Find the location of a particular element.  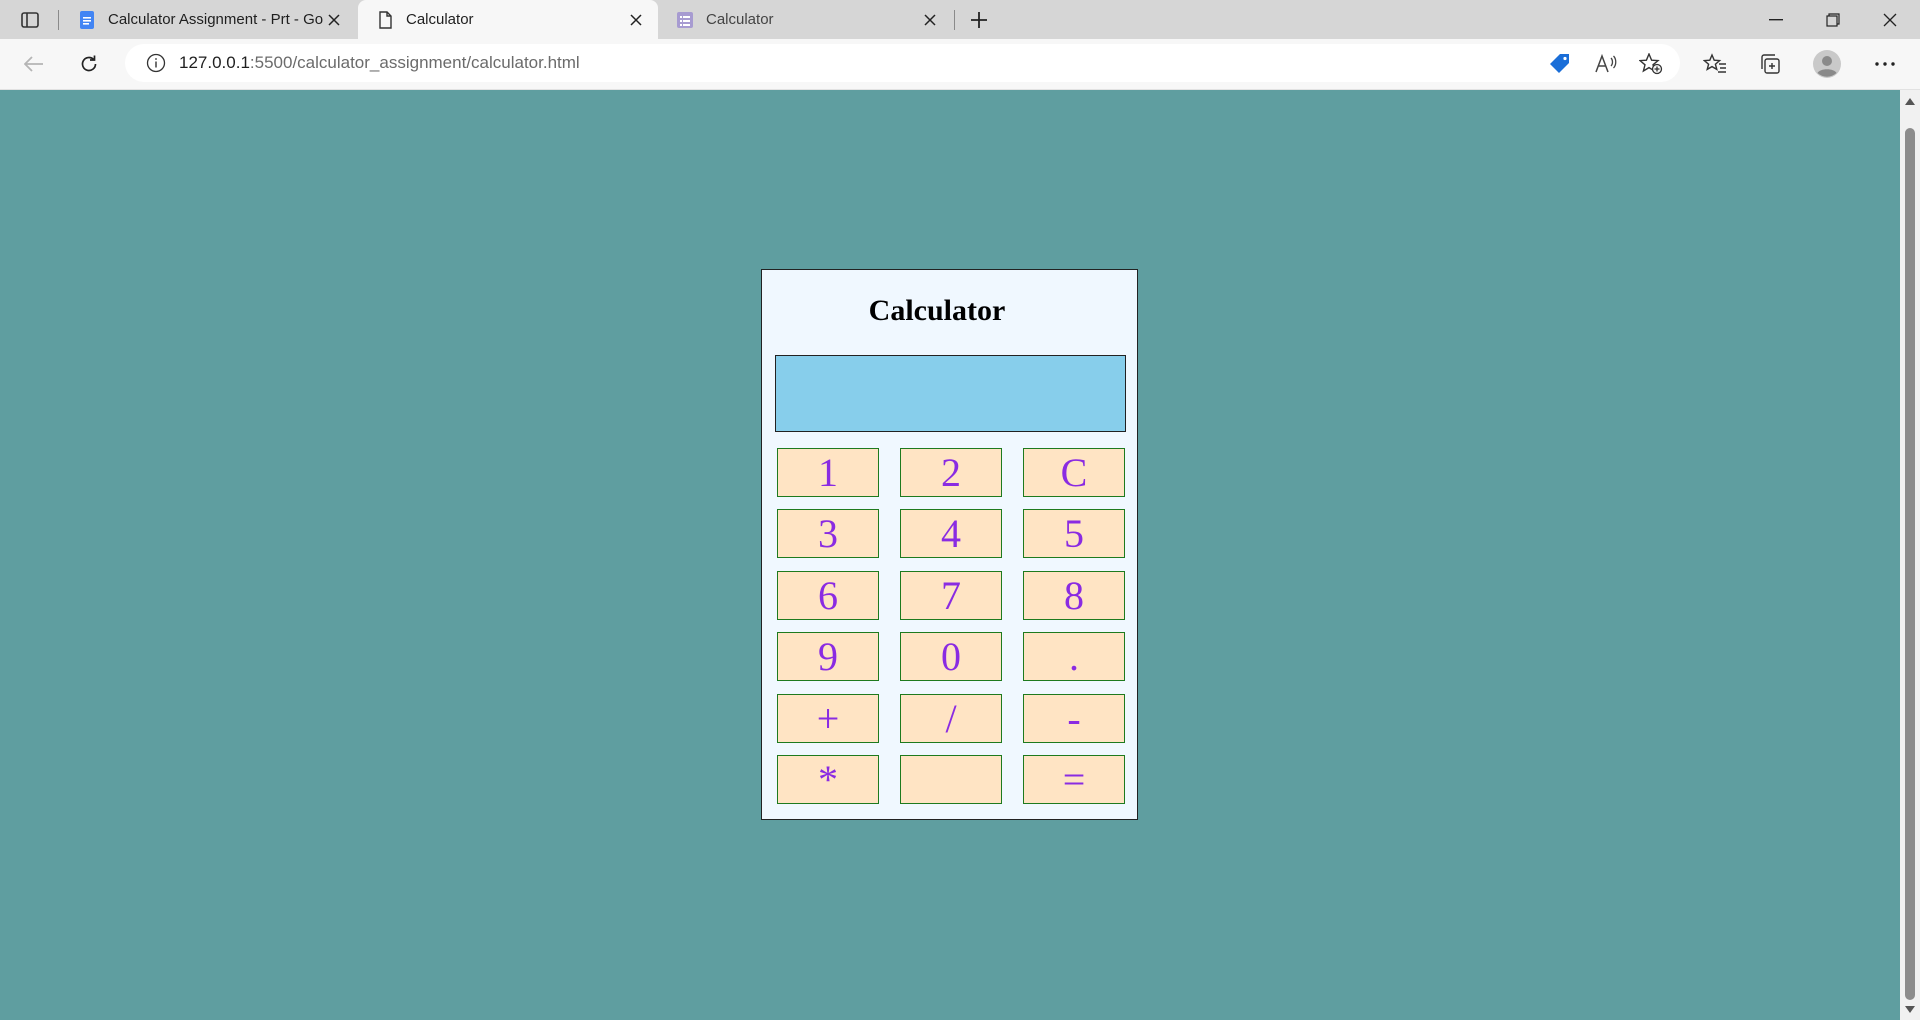

key-decimal-button: . is located at coordinates (1074, 656).